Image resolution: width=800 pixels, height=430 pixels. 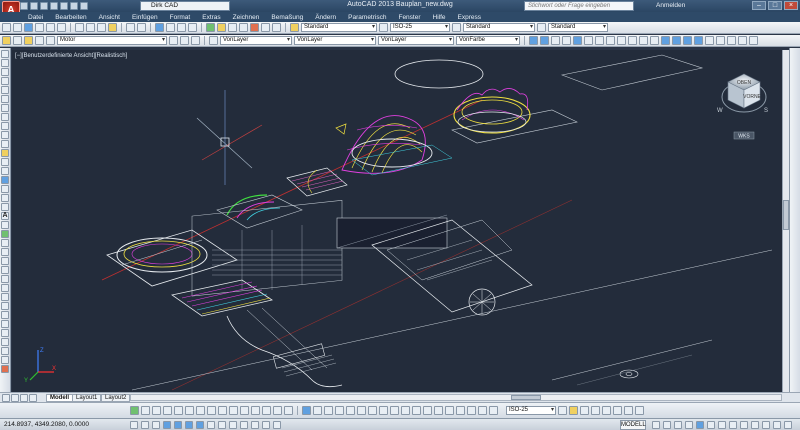 I want to click on line-icon, so click(x=5, y=54).